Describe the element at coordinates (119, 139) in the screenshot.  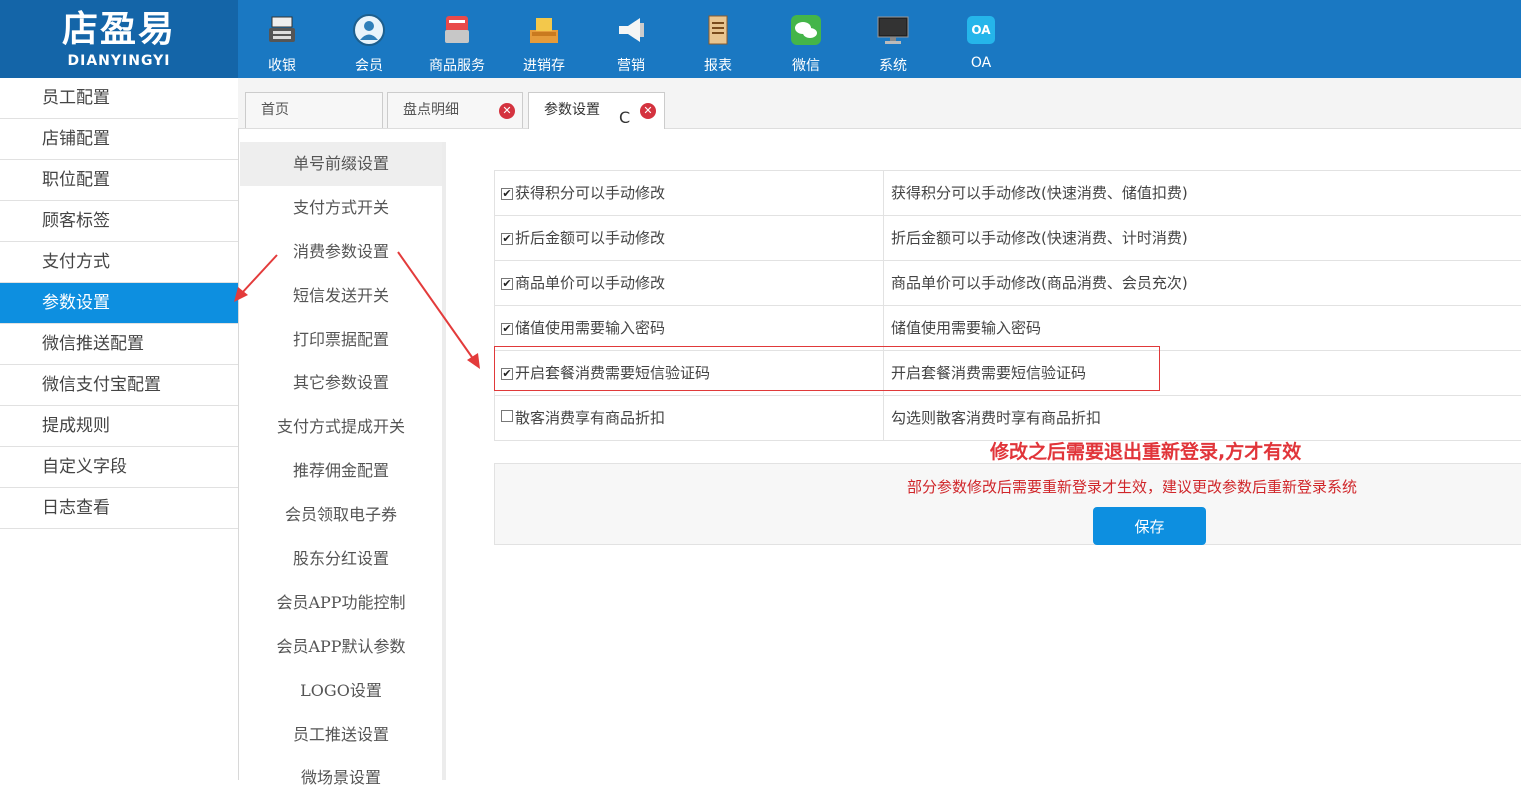
I see `sidebar-item-store-config: 店铺配置` at that location.